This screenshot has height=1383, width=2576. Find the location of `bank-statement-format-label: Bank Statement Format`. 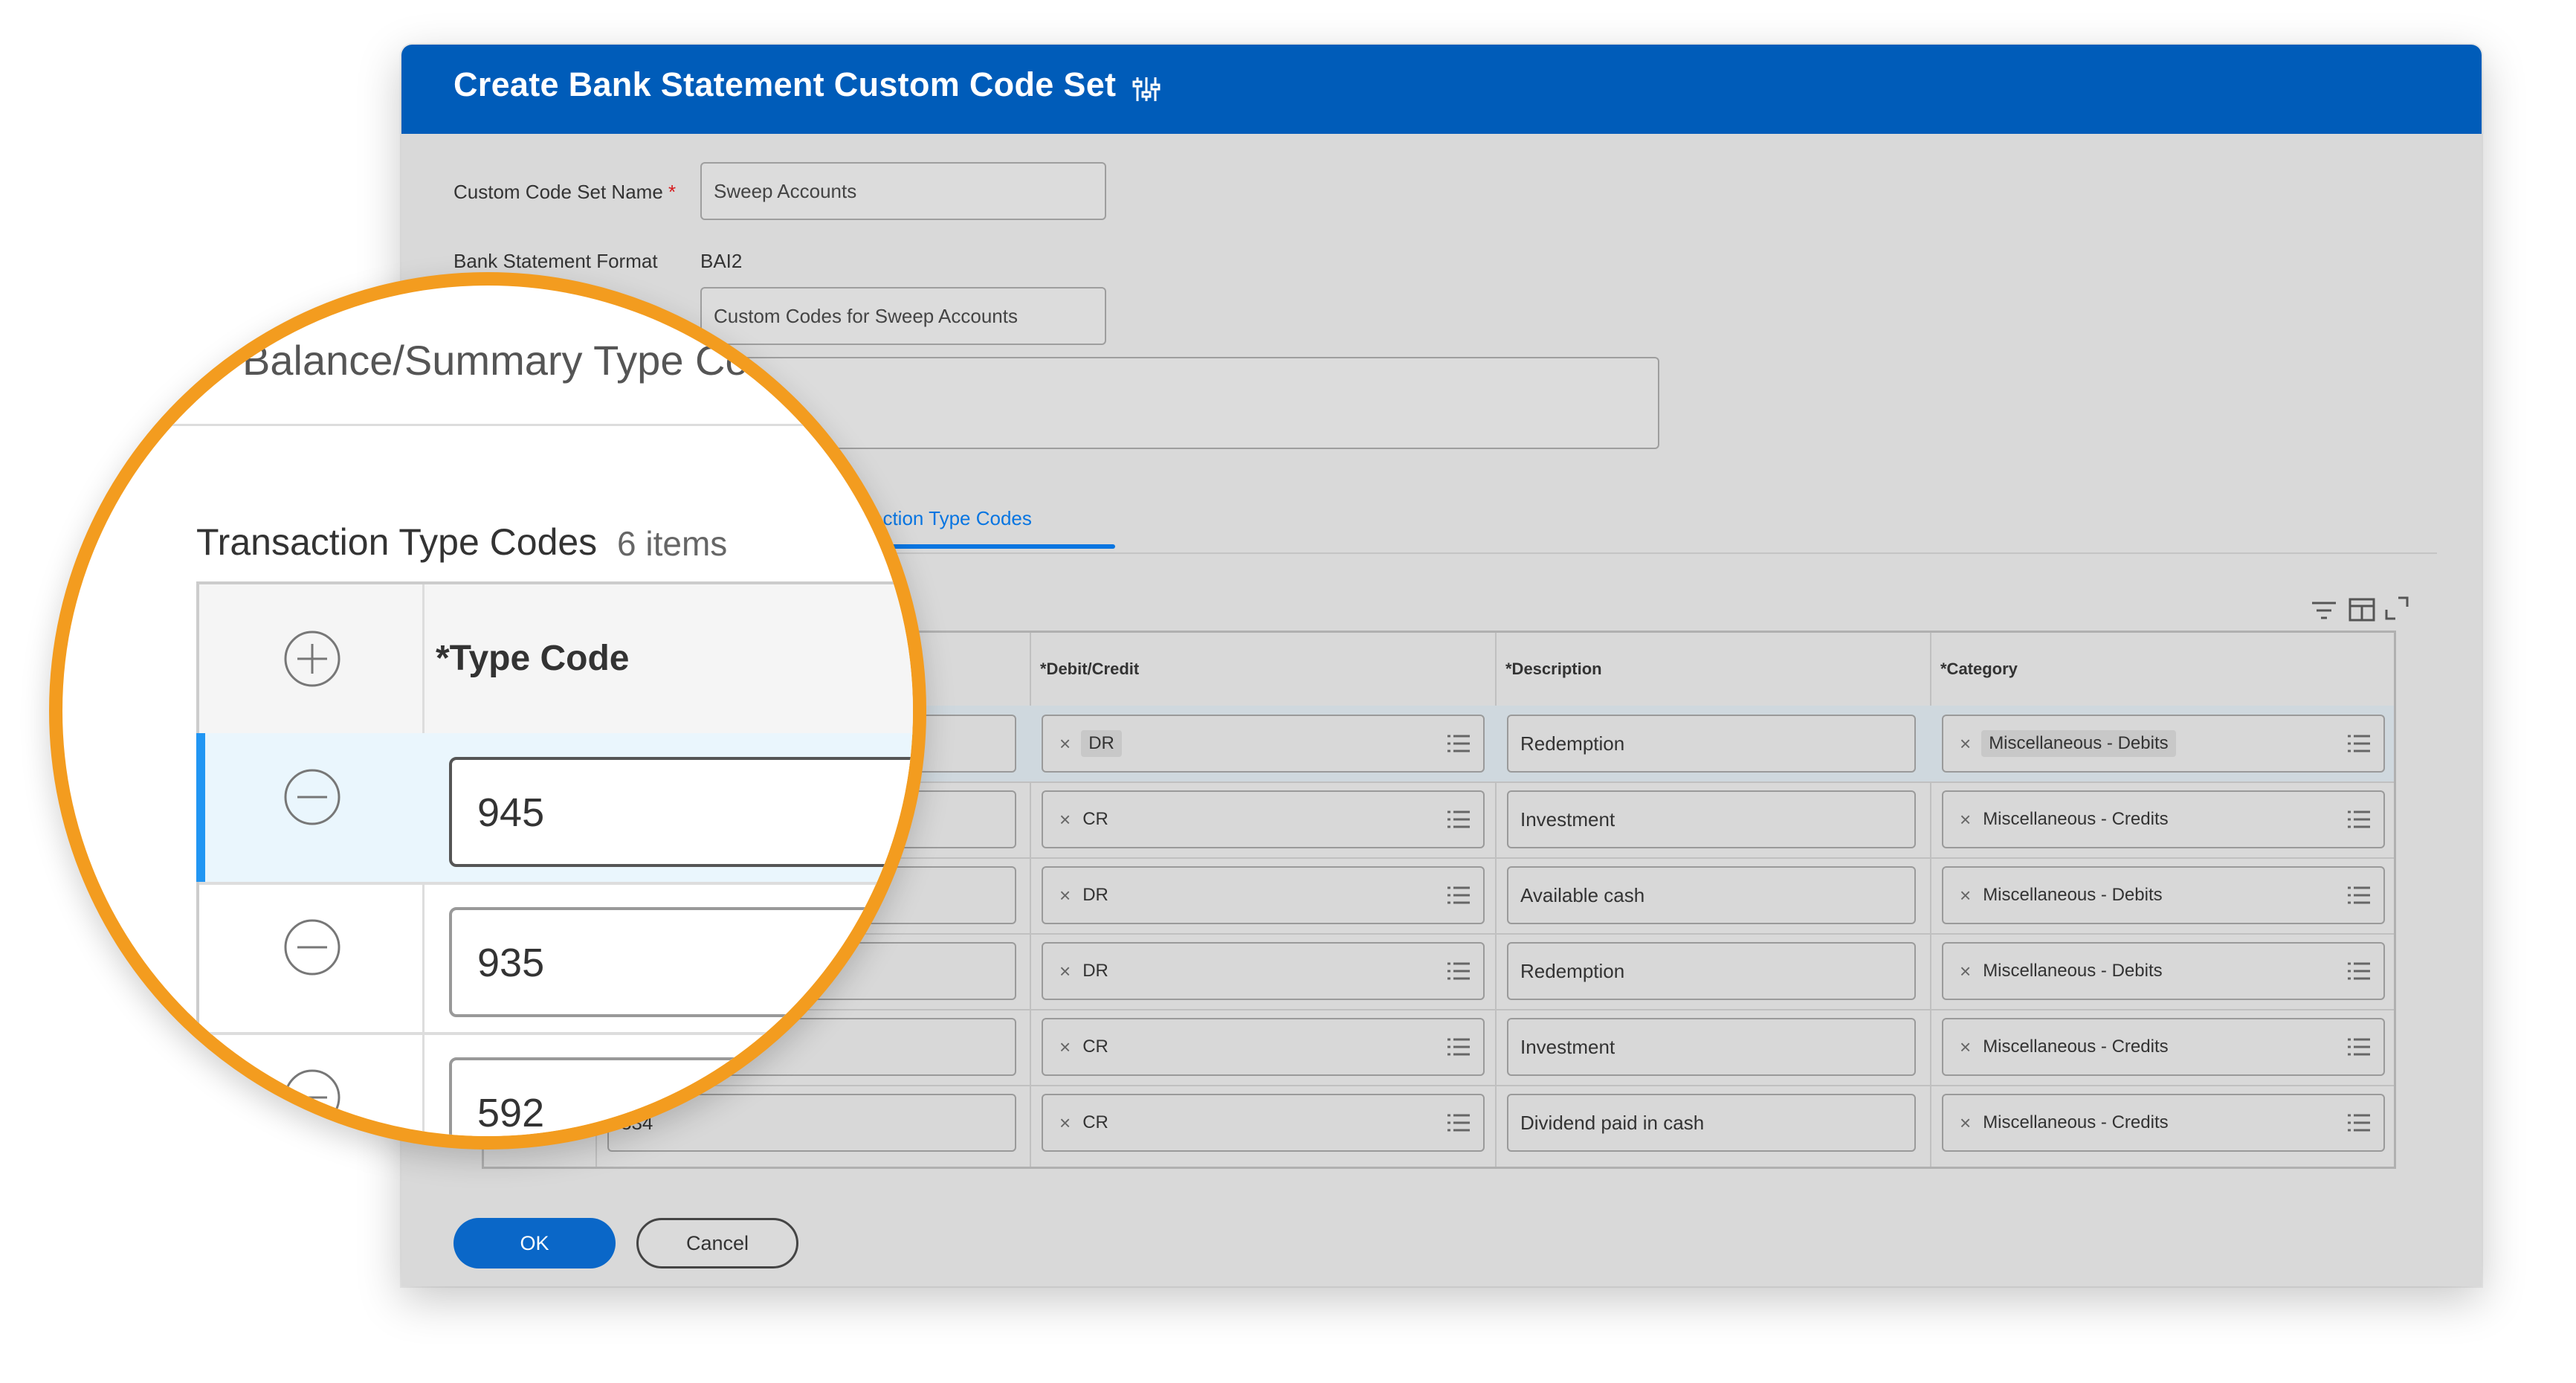

bank-statement-format-label: Bank Statement Format is located at coordinates (555, 261).